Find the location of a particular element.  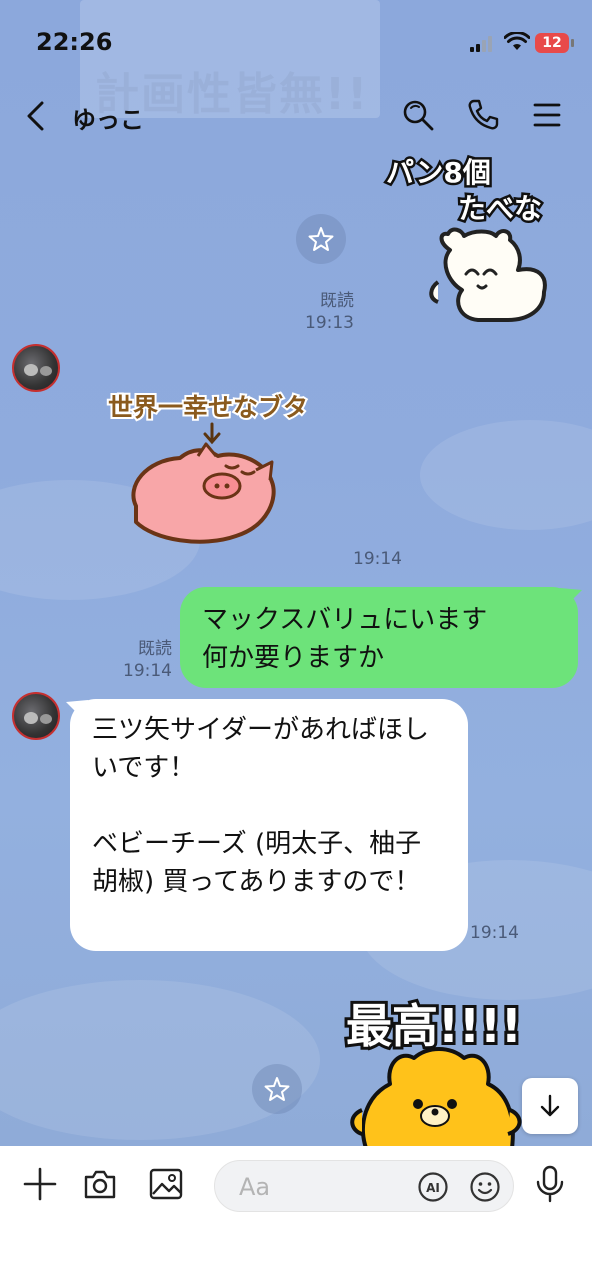

arrow-down-icon is located at coordinates (550, 1105).